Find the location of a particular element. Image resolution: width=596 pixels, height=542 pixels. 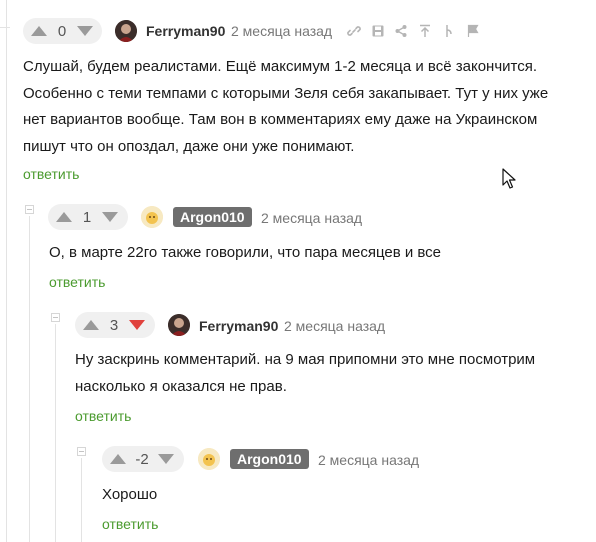

branch-icon is located at coordinates (449, 31).